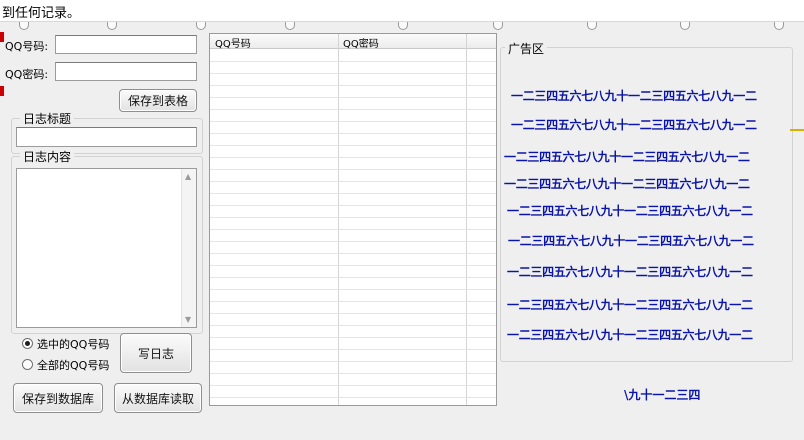 The image size is (804, 440). Describe the element at coordinates (27, 46) in the screenshot. I see `qq-number-label: QQ号码:` at that location.